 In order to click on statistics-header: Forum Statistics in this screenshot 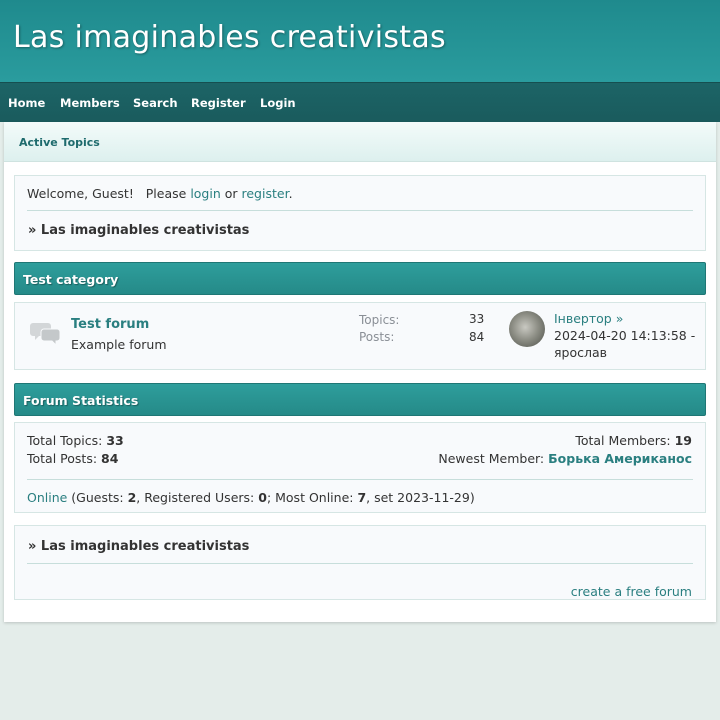, I will do `click(360, 399)`.